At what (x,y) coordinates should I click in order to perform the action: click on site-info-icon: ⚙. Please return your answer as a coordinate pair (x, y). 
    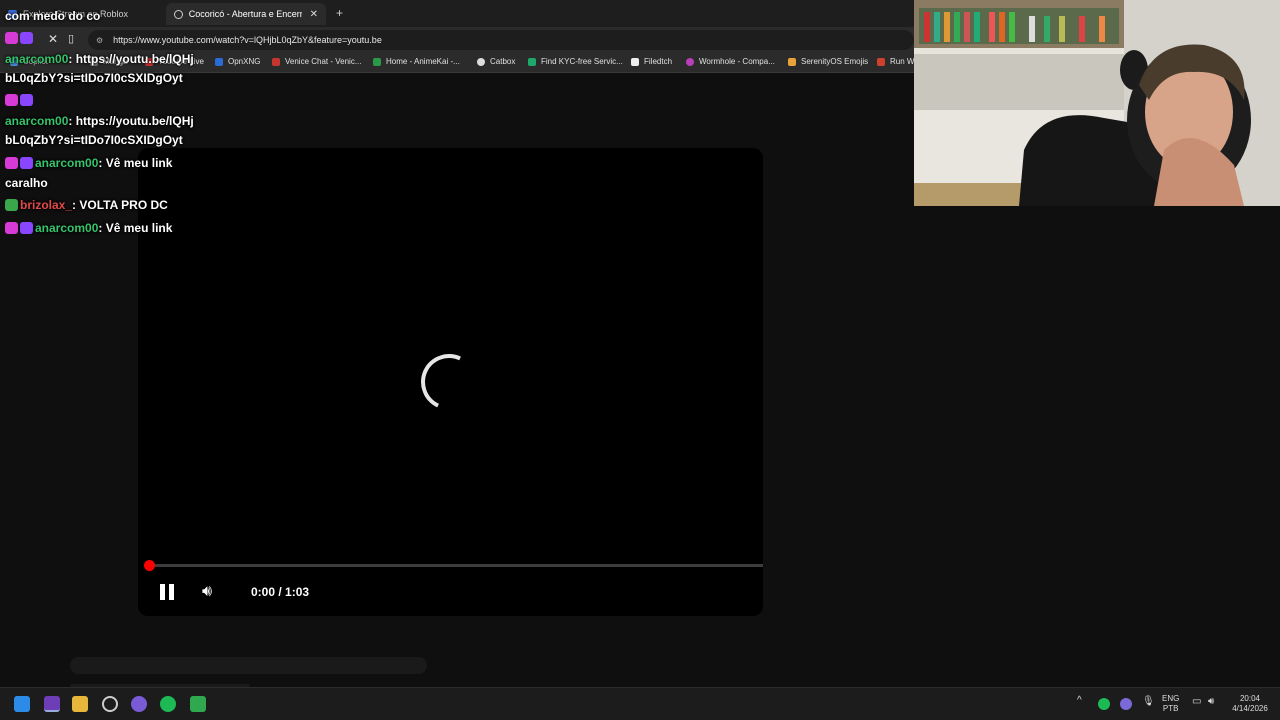
    Looking at the image, I should click on (99, 40).